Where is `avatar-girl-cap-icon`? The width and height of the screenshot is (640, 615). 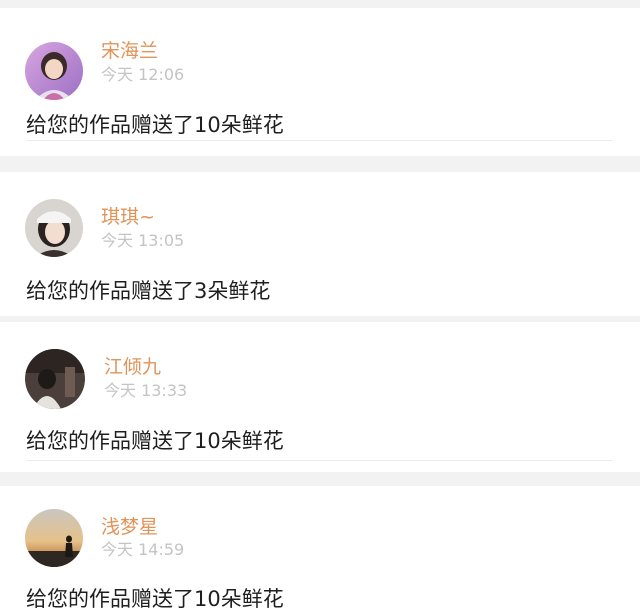 avatar-girl-cap-icon is located at coordinates (54, 228).